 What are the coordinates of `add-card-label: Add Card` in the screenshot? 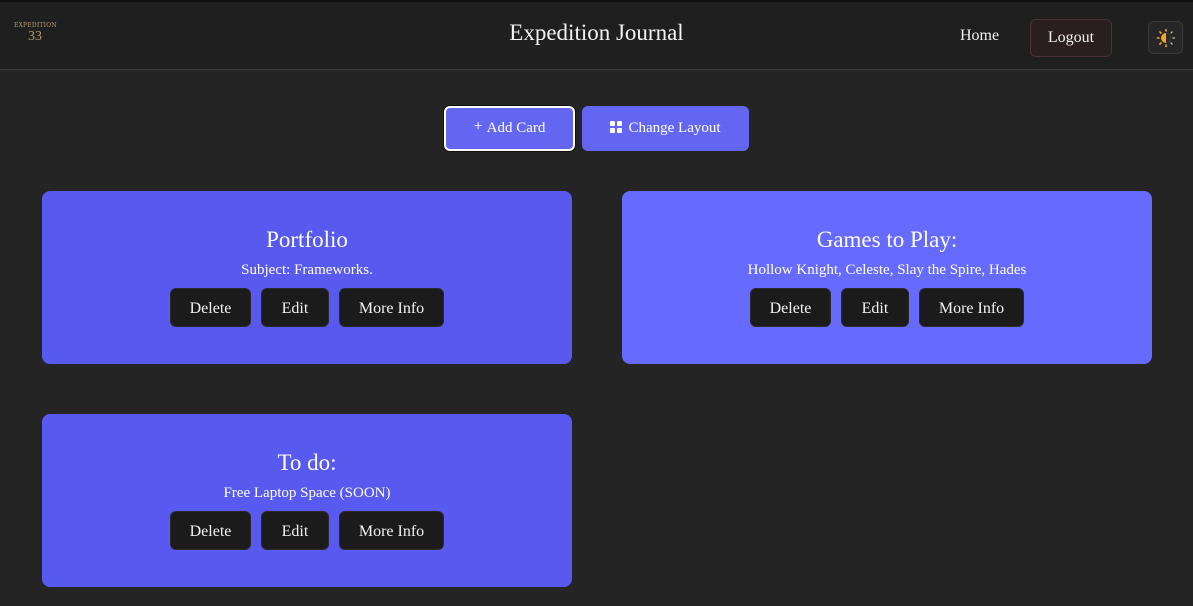 It's located at (516, 128).